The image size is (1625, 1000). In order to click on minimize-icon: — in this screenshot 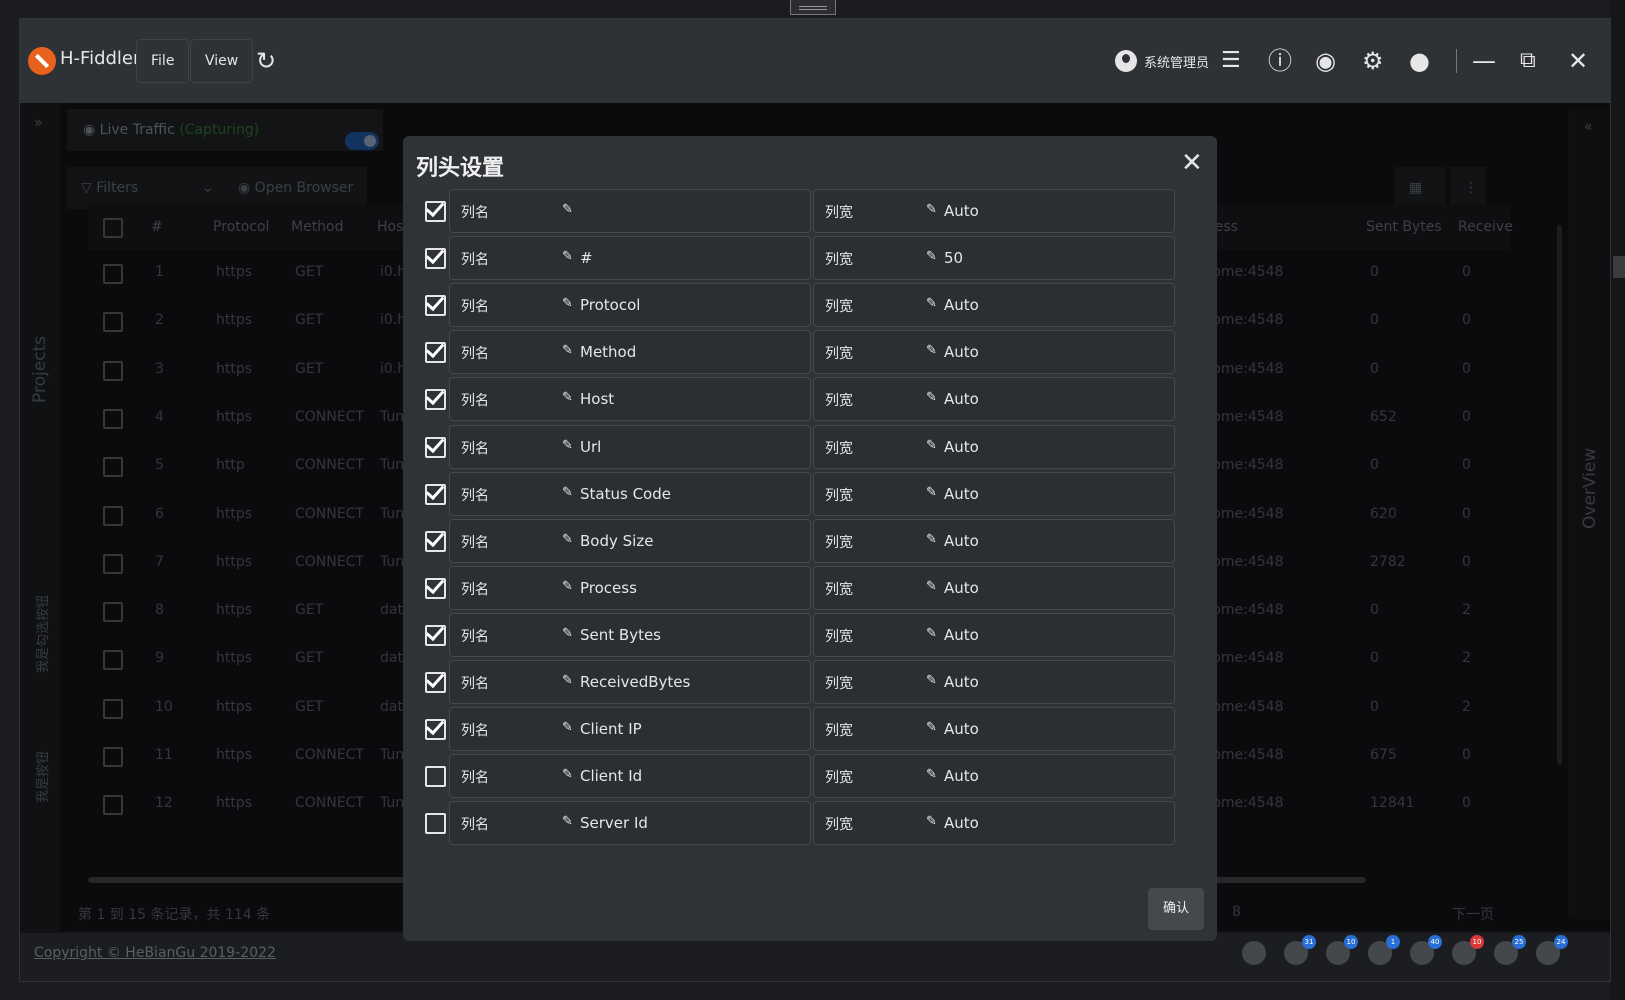, I will do `click(1484, 61)`.